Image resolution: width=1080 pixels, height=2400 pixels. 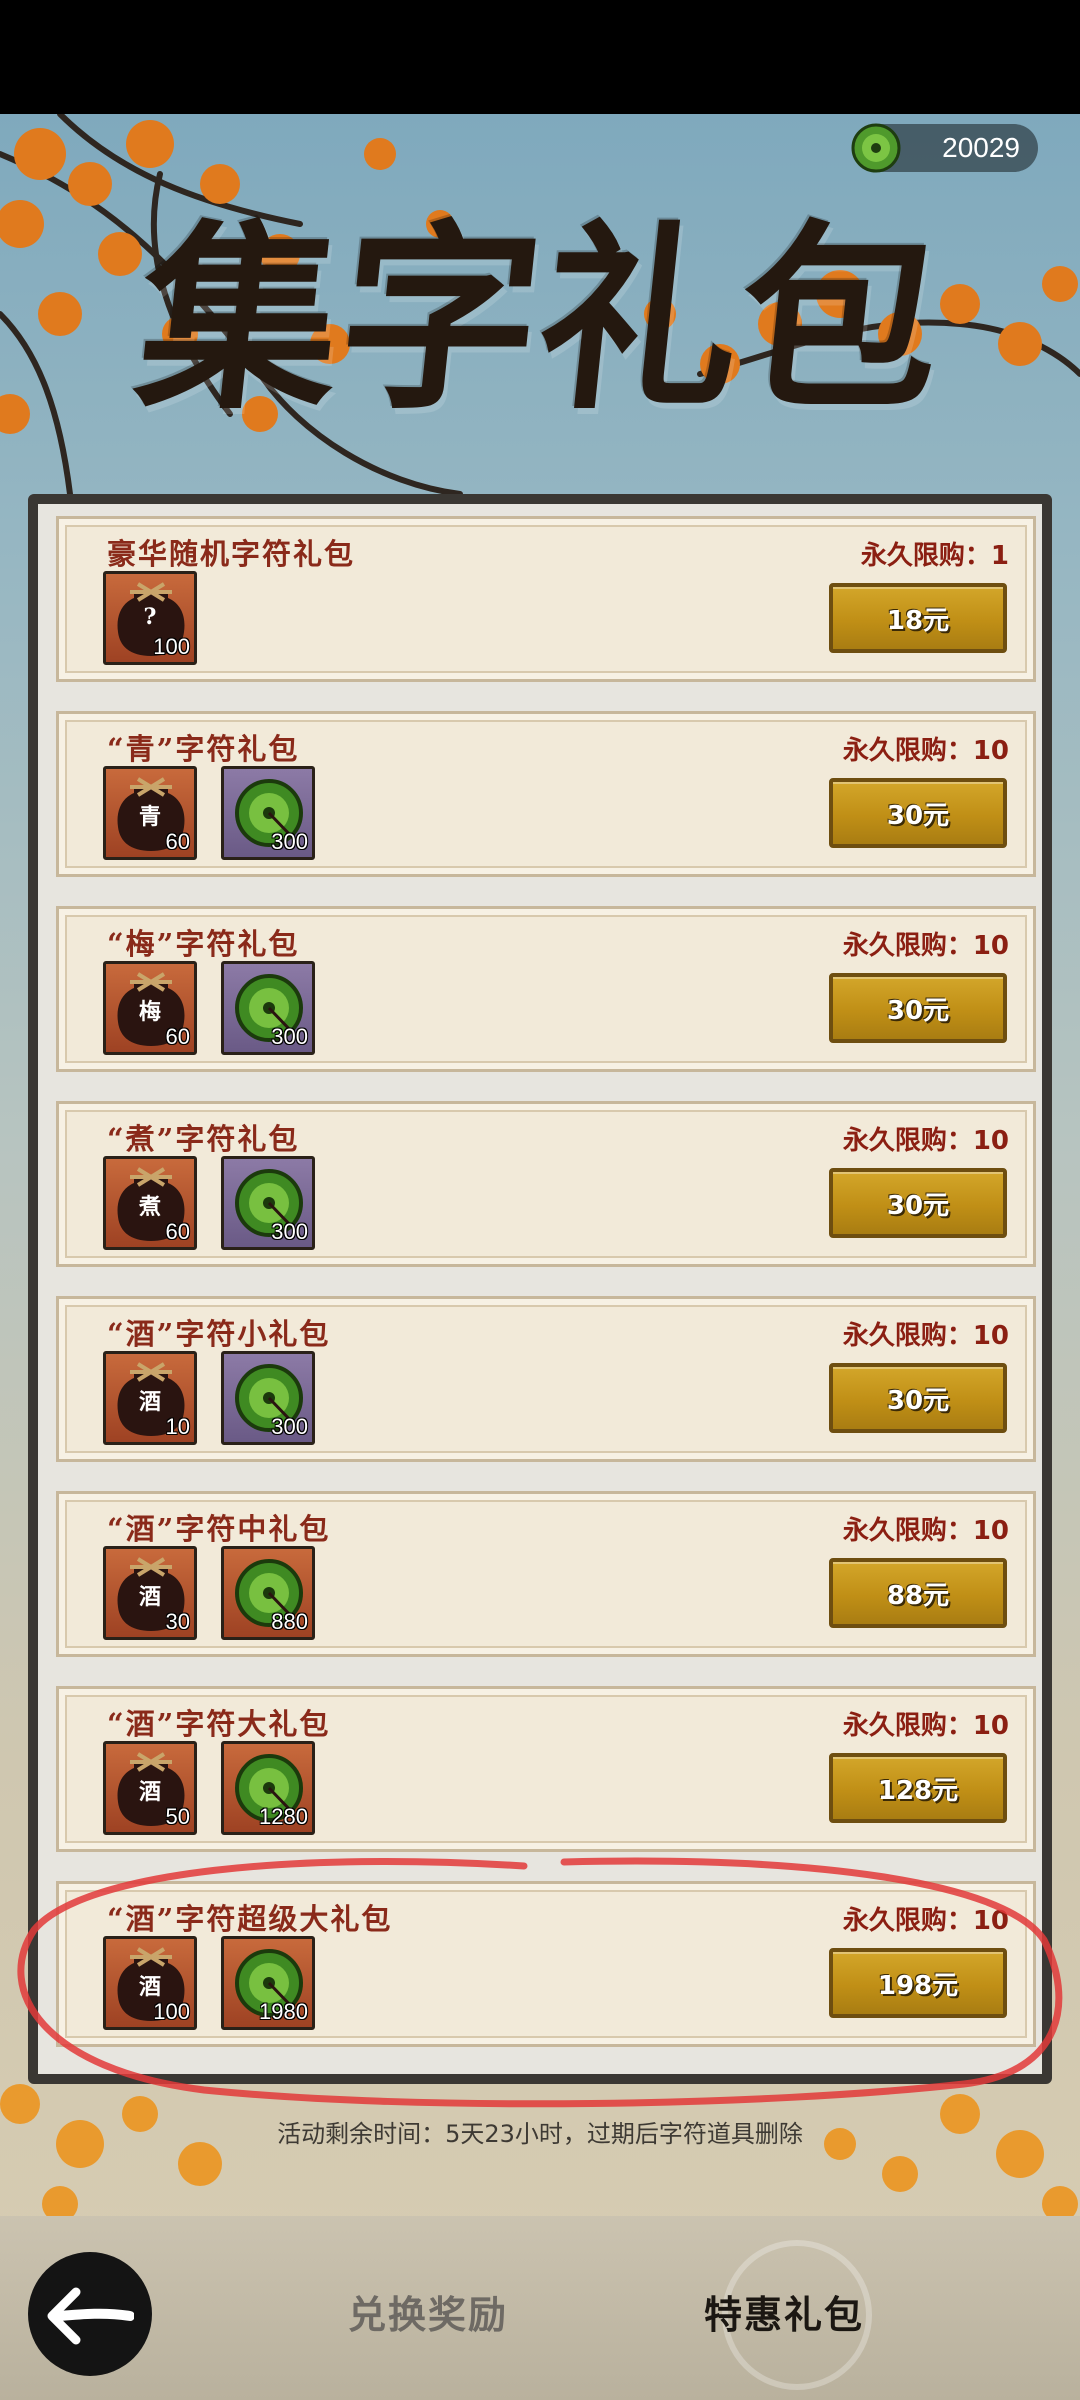 What do you see at coordinates (177, 1621) in the screenshot?
I see `item-quantity: 30` at bounding box center [177, 1621].